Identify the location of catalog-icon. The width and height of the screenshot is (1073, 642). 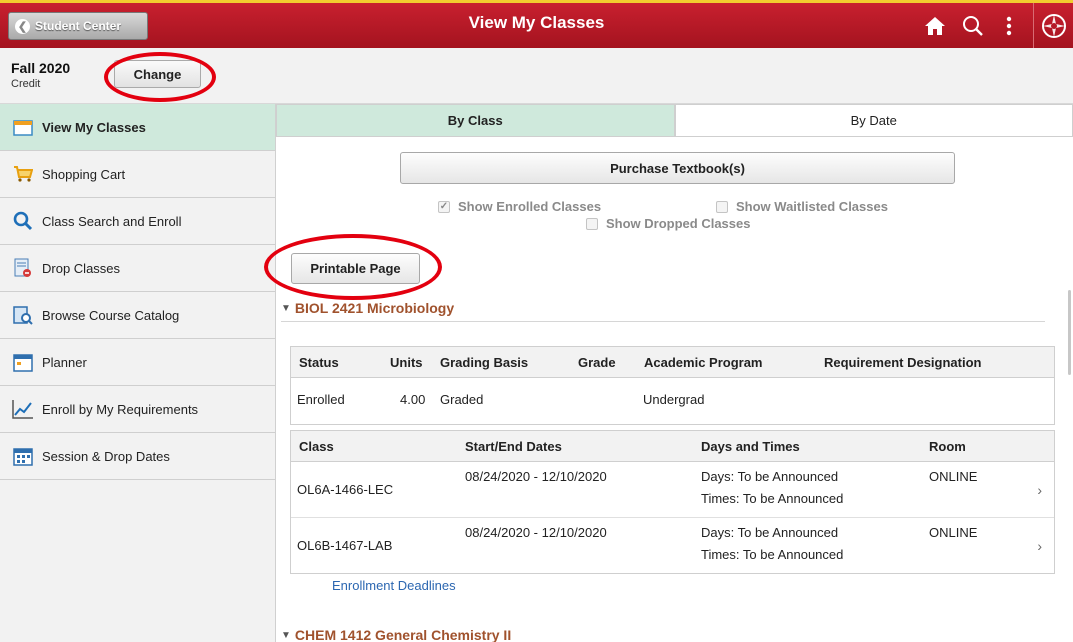
(23, 315).